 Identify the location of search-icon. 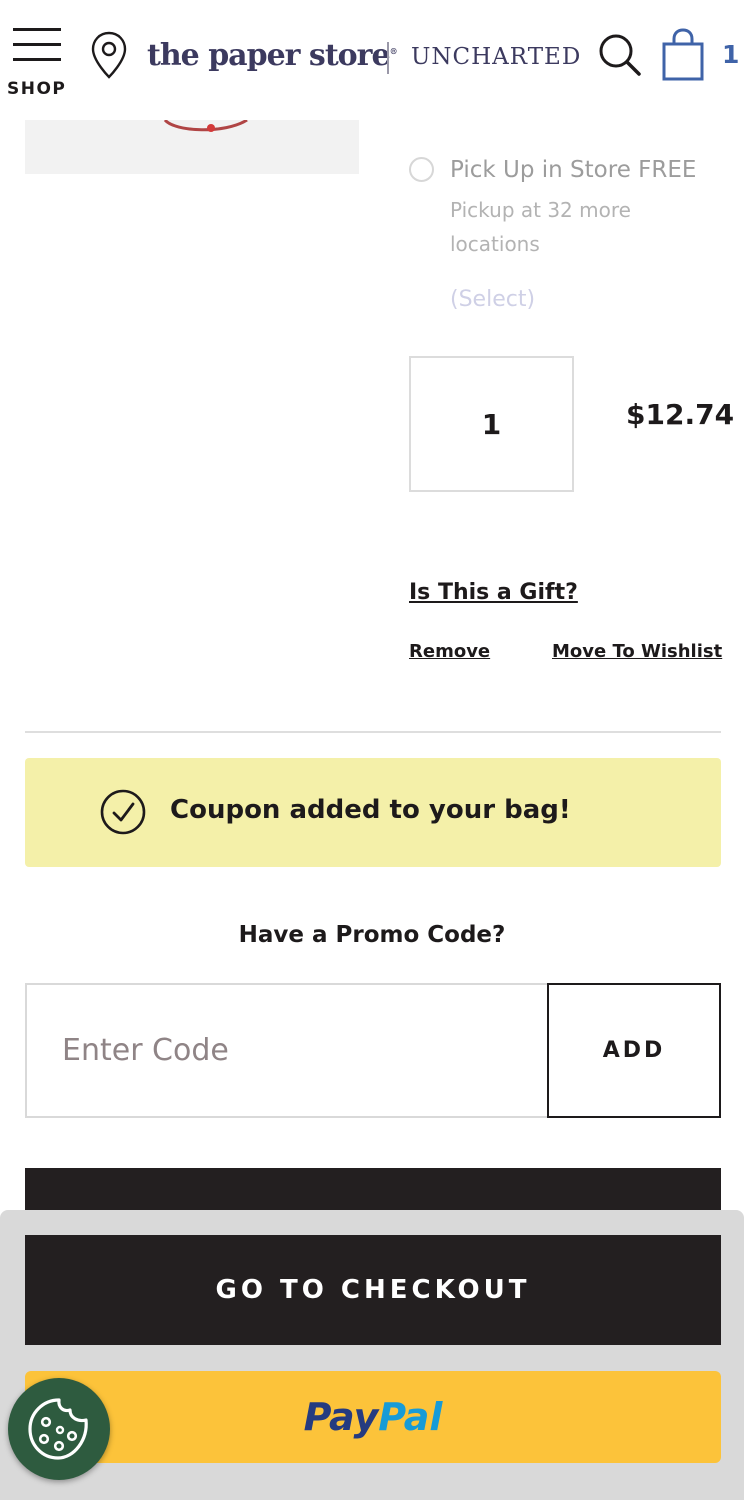
(620, 57).